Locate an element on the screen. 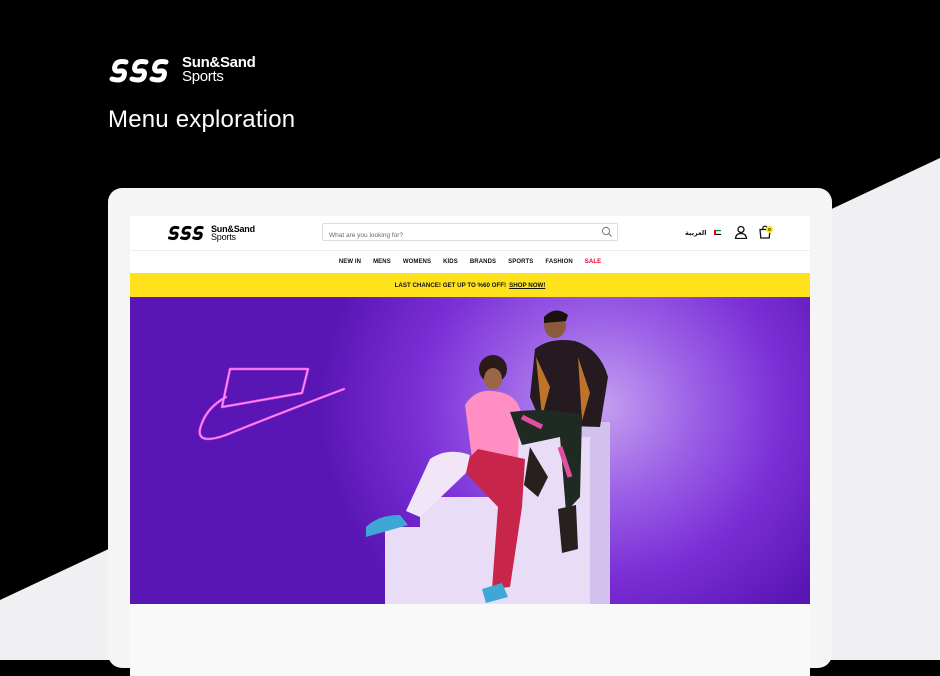  promo-text: LAST CHANCE! GET UP TO %60 OFF! is located at coordinates (450, 285).